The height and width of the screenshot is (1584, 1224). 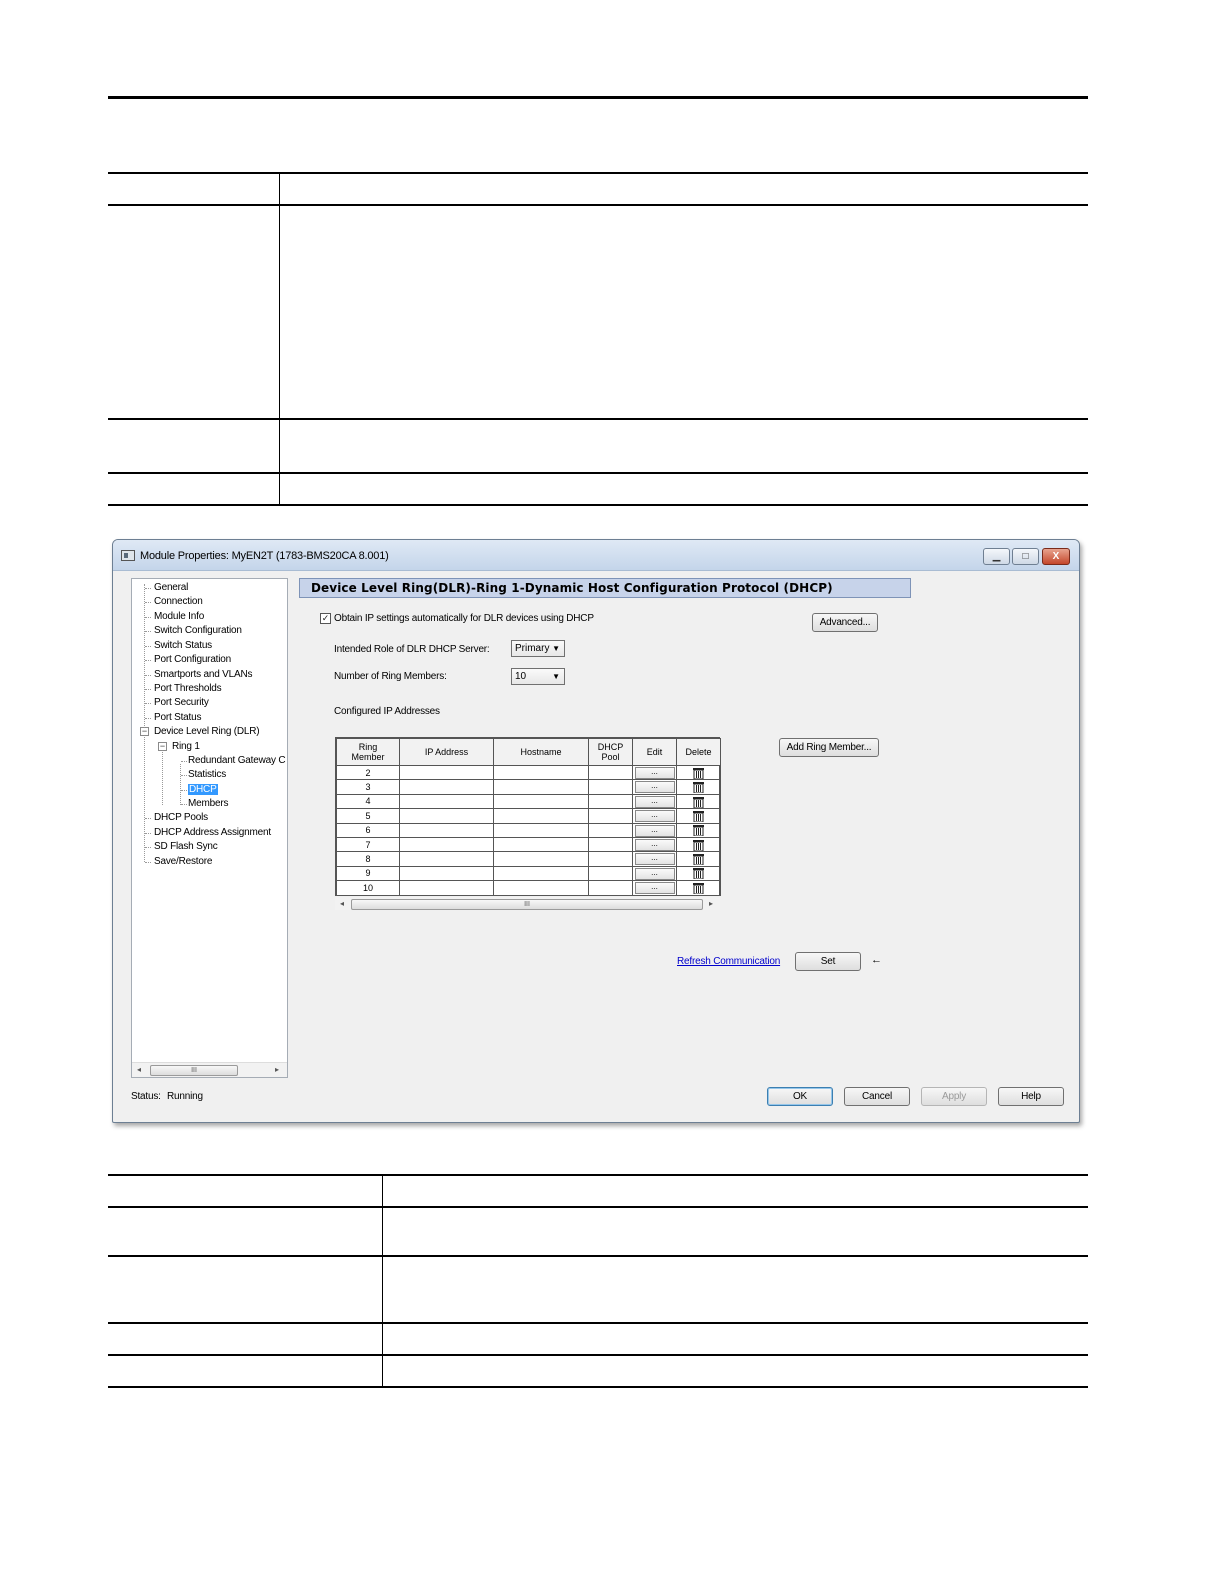 I want to click on tree-item-smartports-vlans: Smartports and VLANs, so click(x=203, y=675).